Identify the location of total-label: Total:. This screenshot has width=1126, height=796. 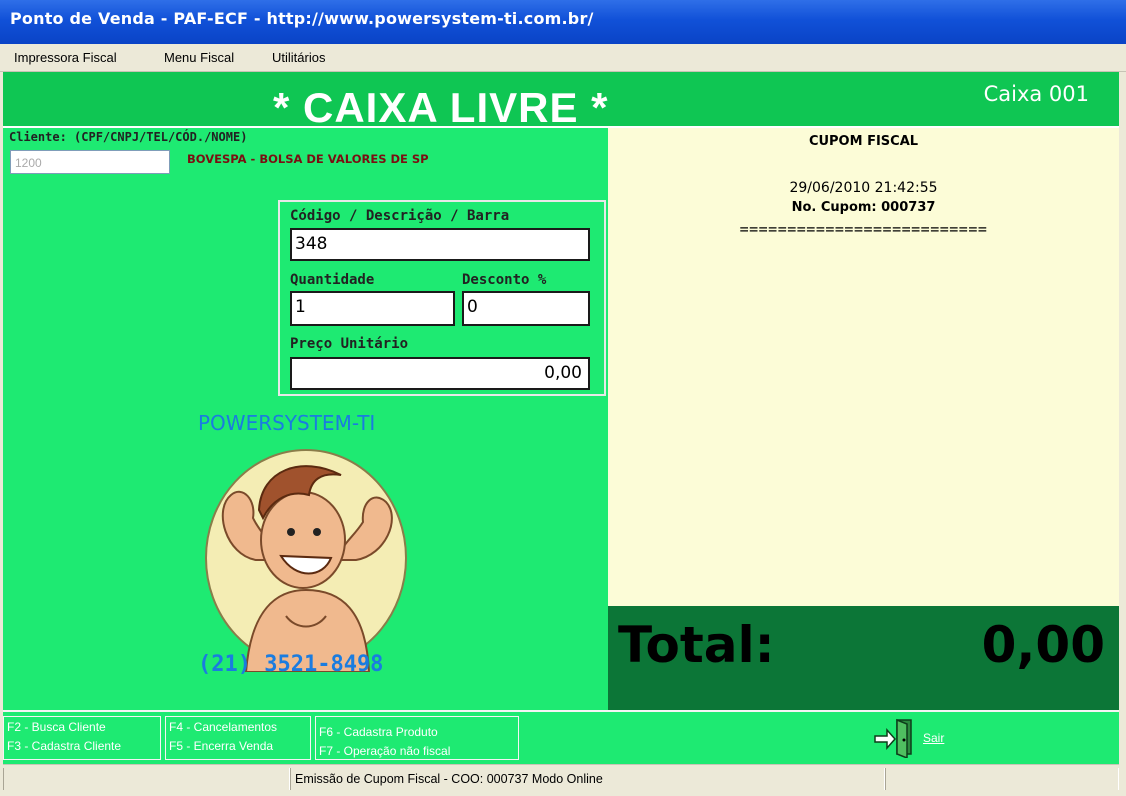
(696, 645).